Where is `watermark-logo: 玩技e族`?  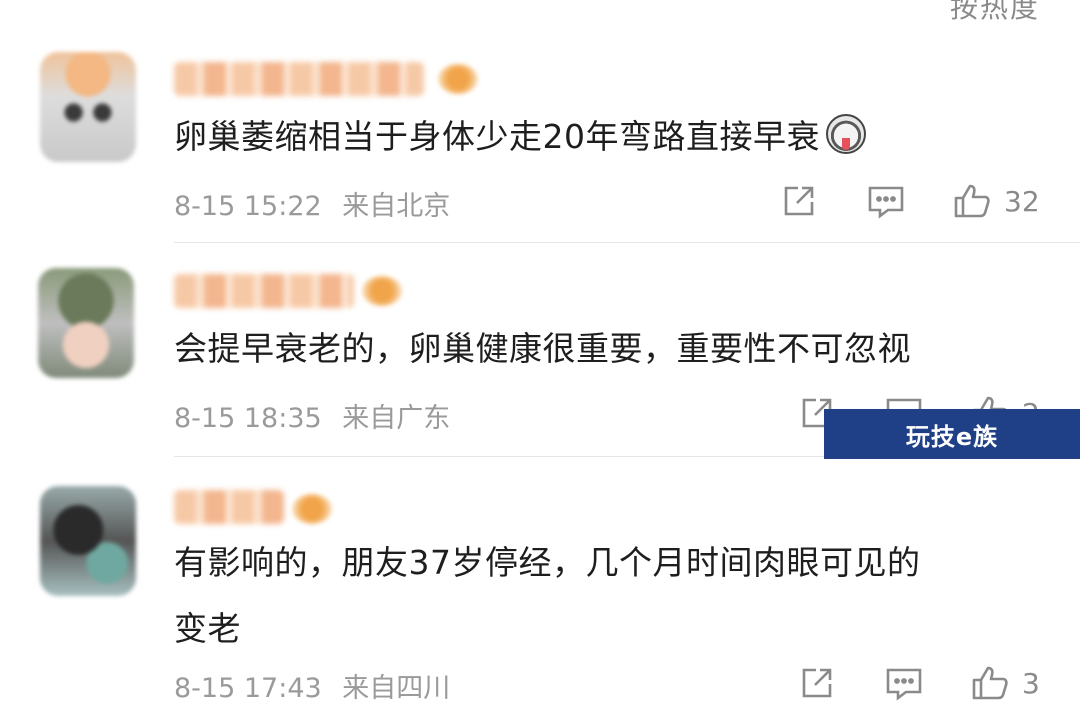
watermark-logo: 玩技e族 is located at coordinates (952, 434).